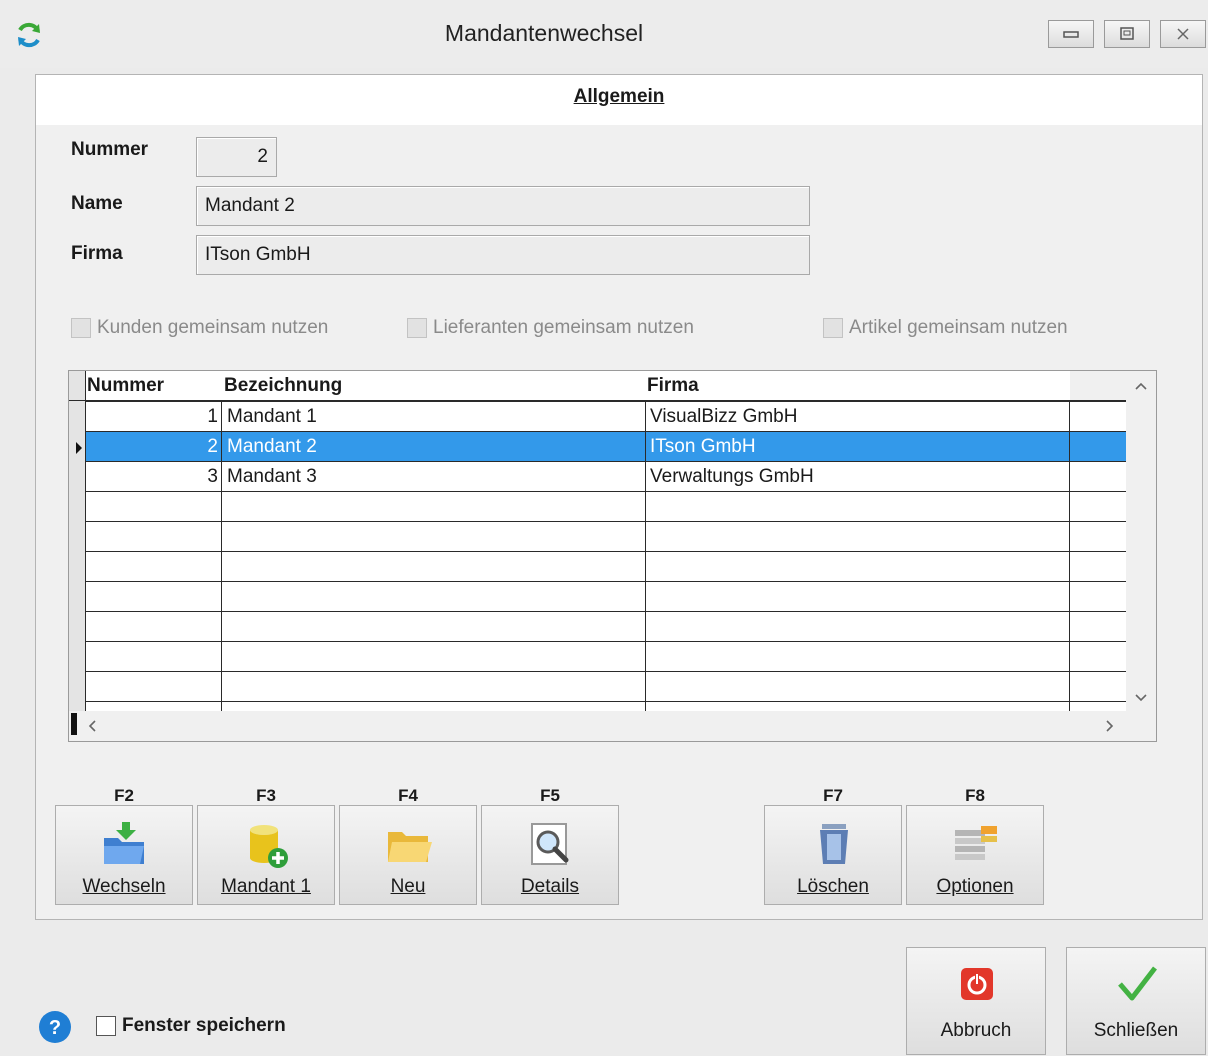 The width and height of the screenshot is (1208, 1056). I want to click on artikel-checkbox-group: Artikel gemeinsam nutzen, so click(945, 328).